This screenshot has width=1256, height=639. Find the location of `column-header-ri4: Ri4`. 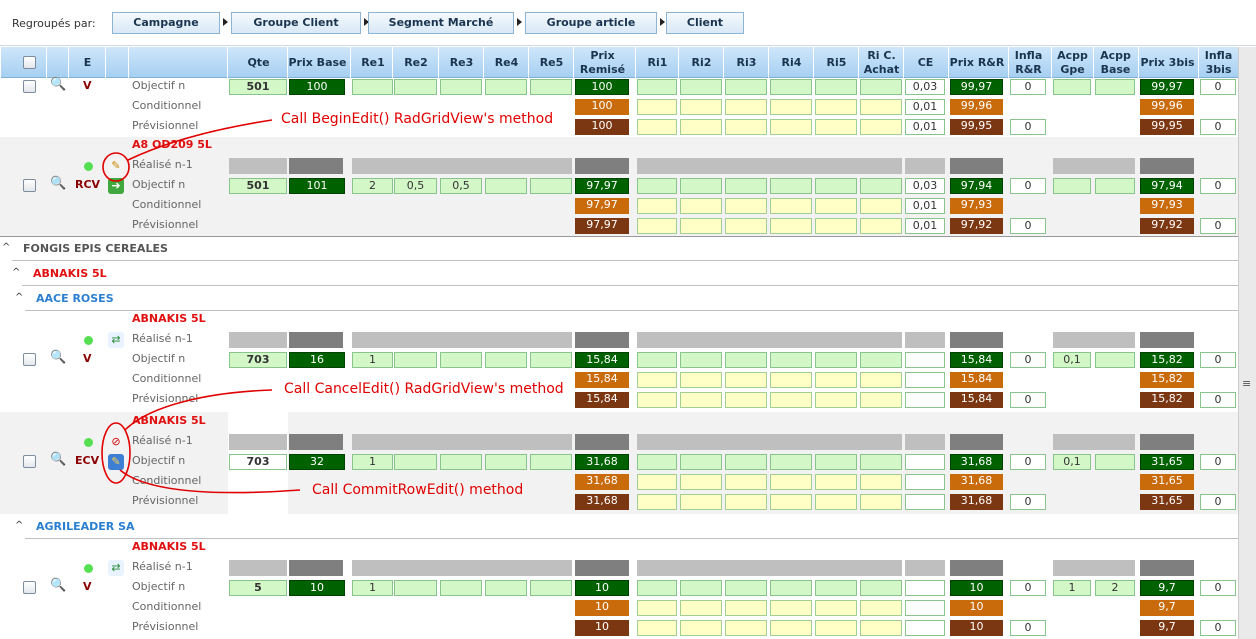

column-header-ri4: Ri4 is located at coordinates (791, 62).